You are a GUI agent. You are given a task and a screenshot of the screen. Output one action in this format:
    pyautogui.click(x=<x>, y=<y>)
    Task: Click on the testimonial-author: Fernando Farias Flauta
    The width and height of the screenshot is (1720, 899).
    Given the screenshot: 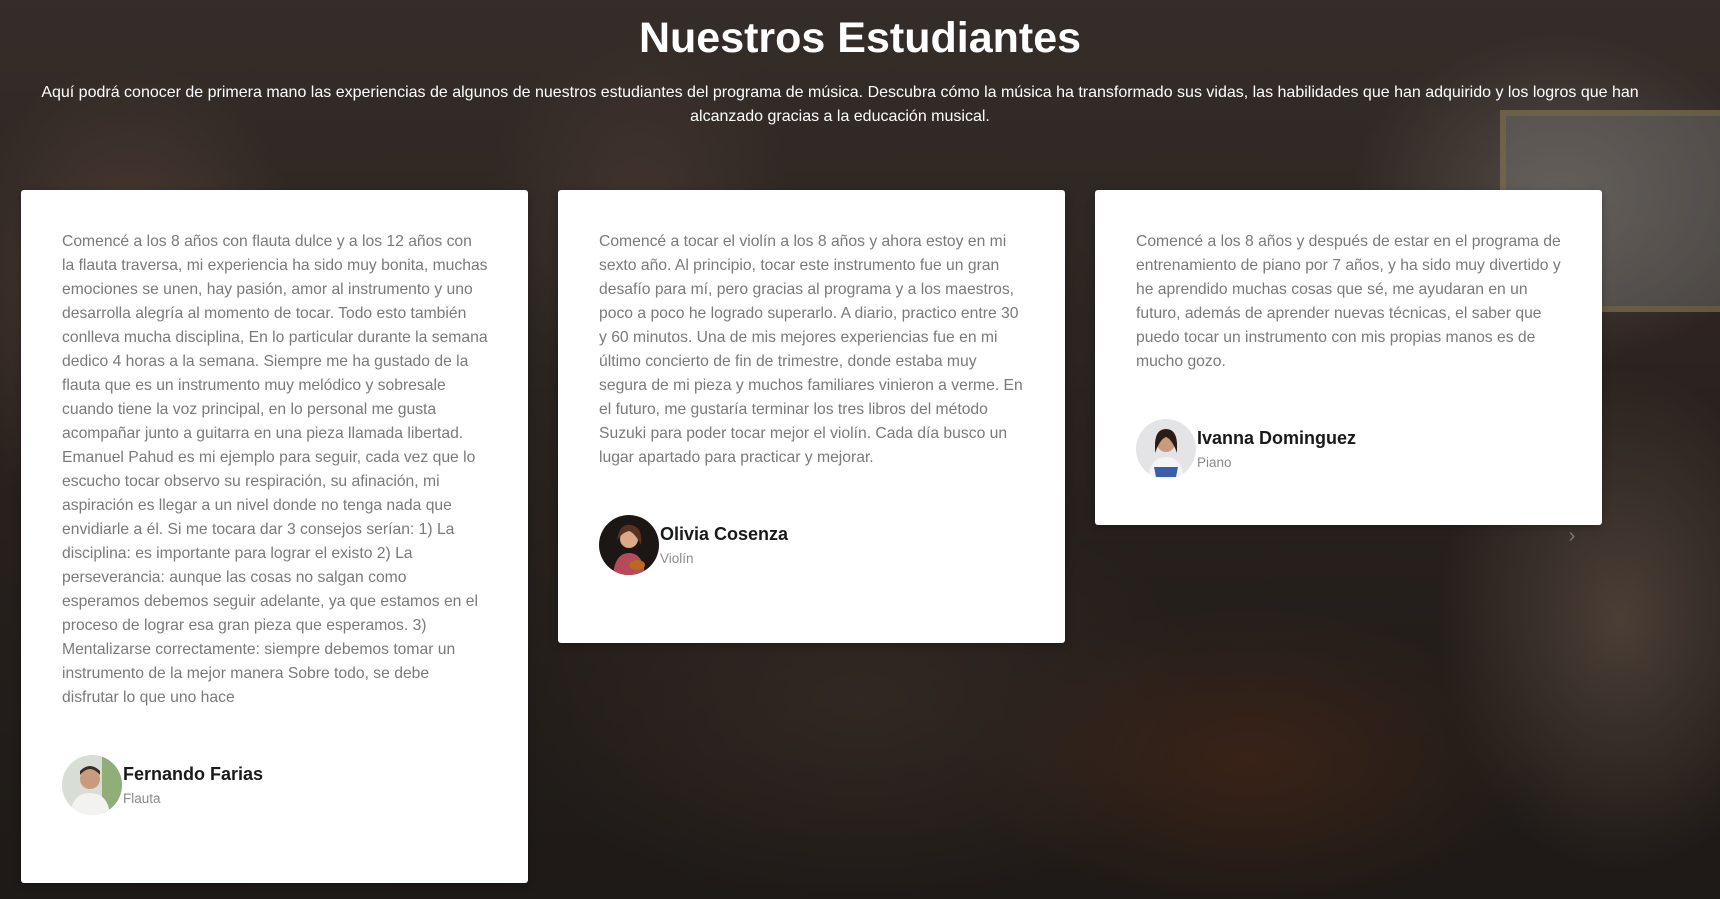 What is the action you would take?
    pyautogui.click(x=275, y=785)
    